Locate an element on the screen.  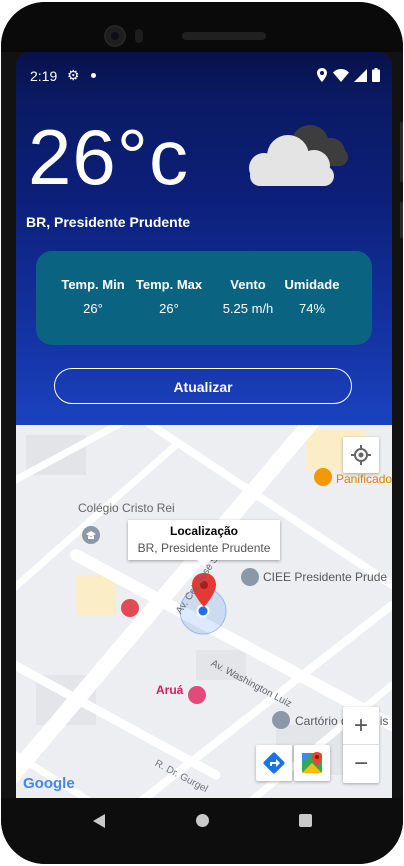
stat-value: 5.25 m/h is located at coordinates (248, 308).